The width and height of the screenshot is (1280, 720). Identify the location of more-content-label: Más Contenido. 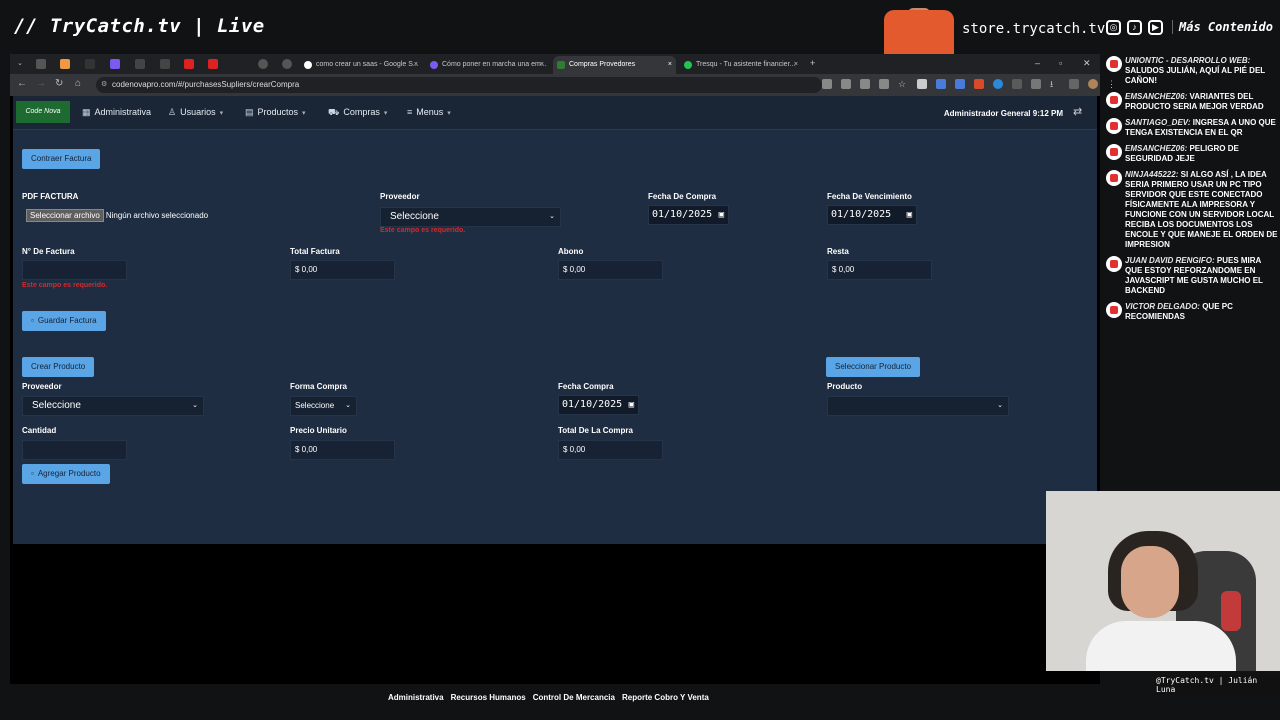
(1222, 27).